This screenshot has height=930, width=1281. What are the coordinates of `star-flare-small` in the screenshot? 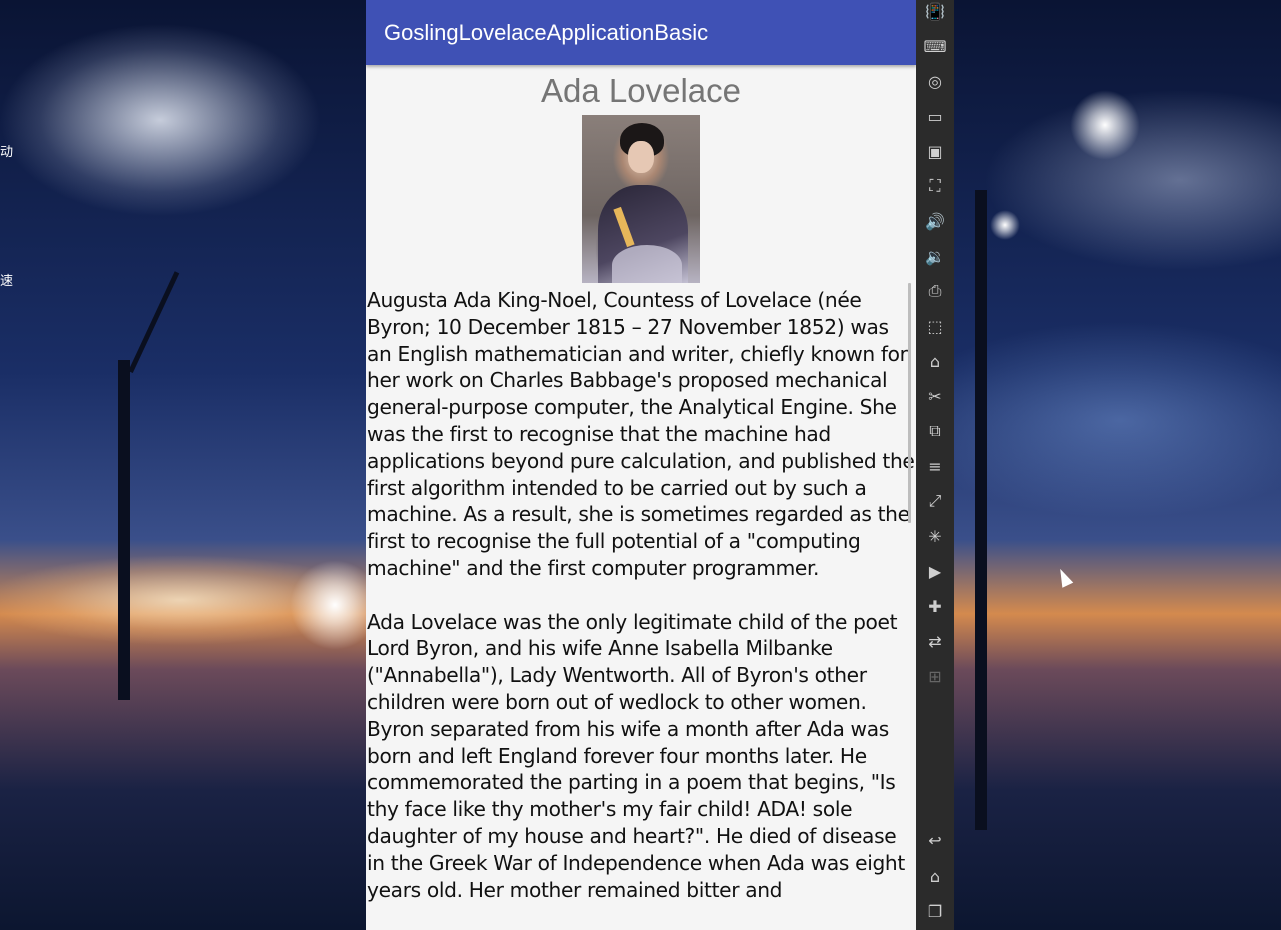 It's located at (1005, 225).